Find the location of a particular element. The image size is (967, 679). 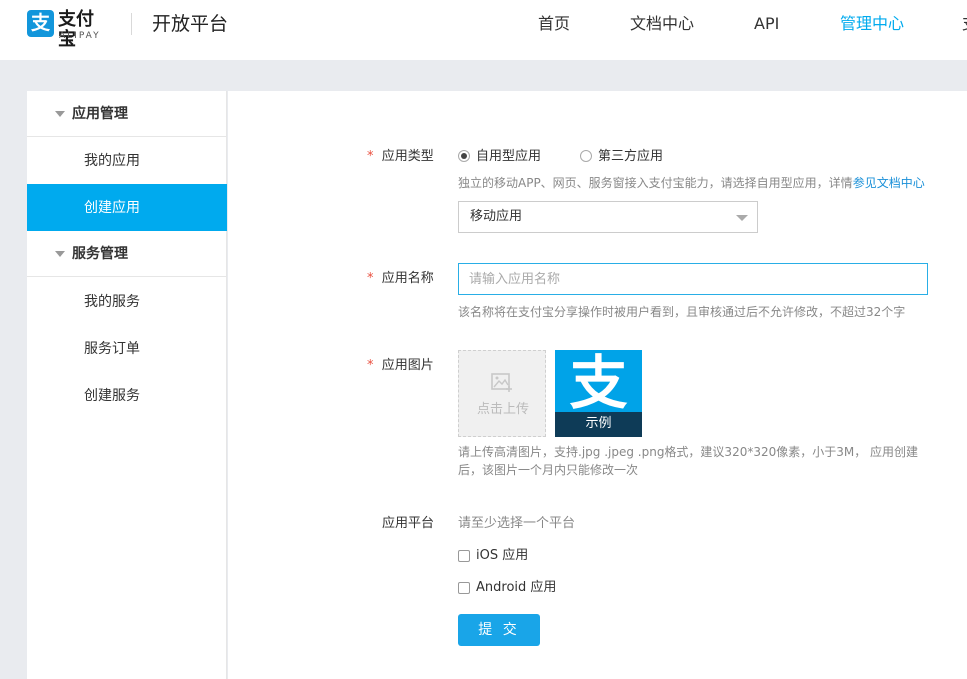

app-image-label: * 应用图片 is located at coordinates (400, 366).